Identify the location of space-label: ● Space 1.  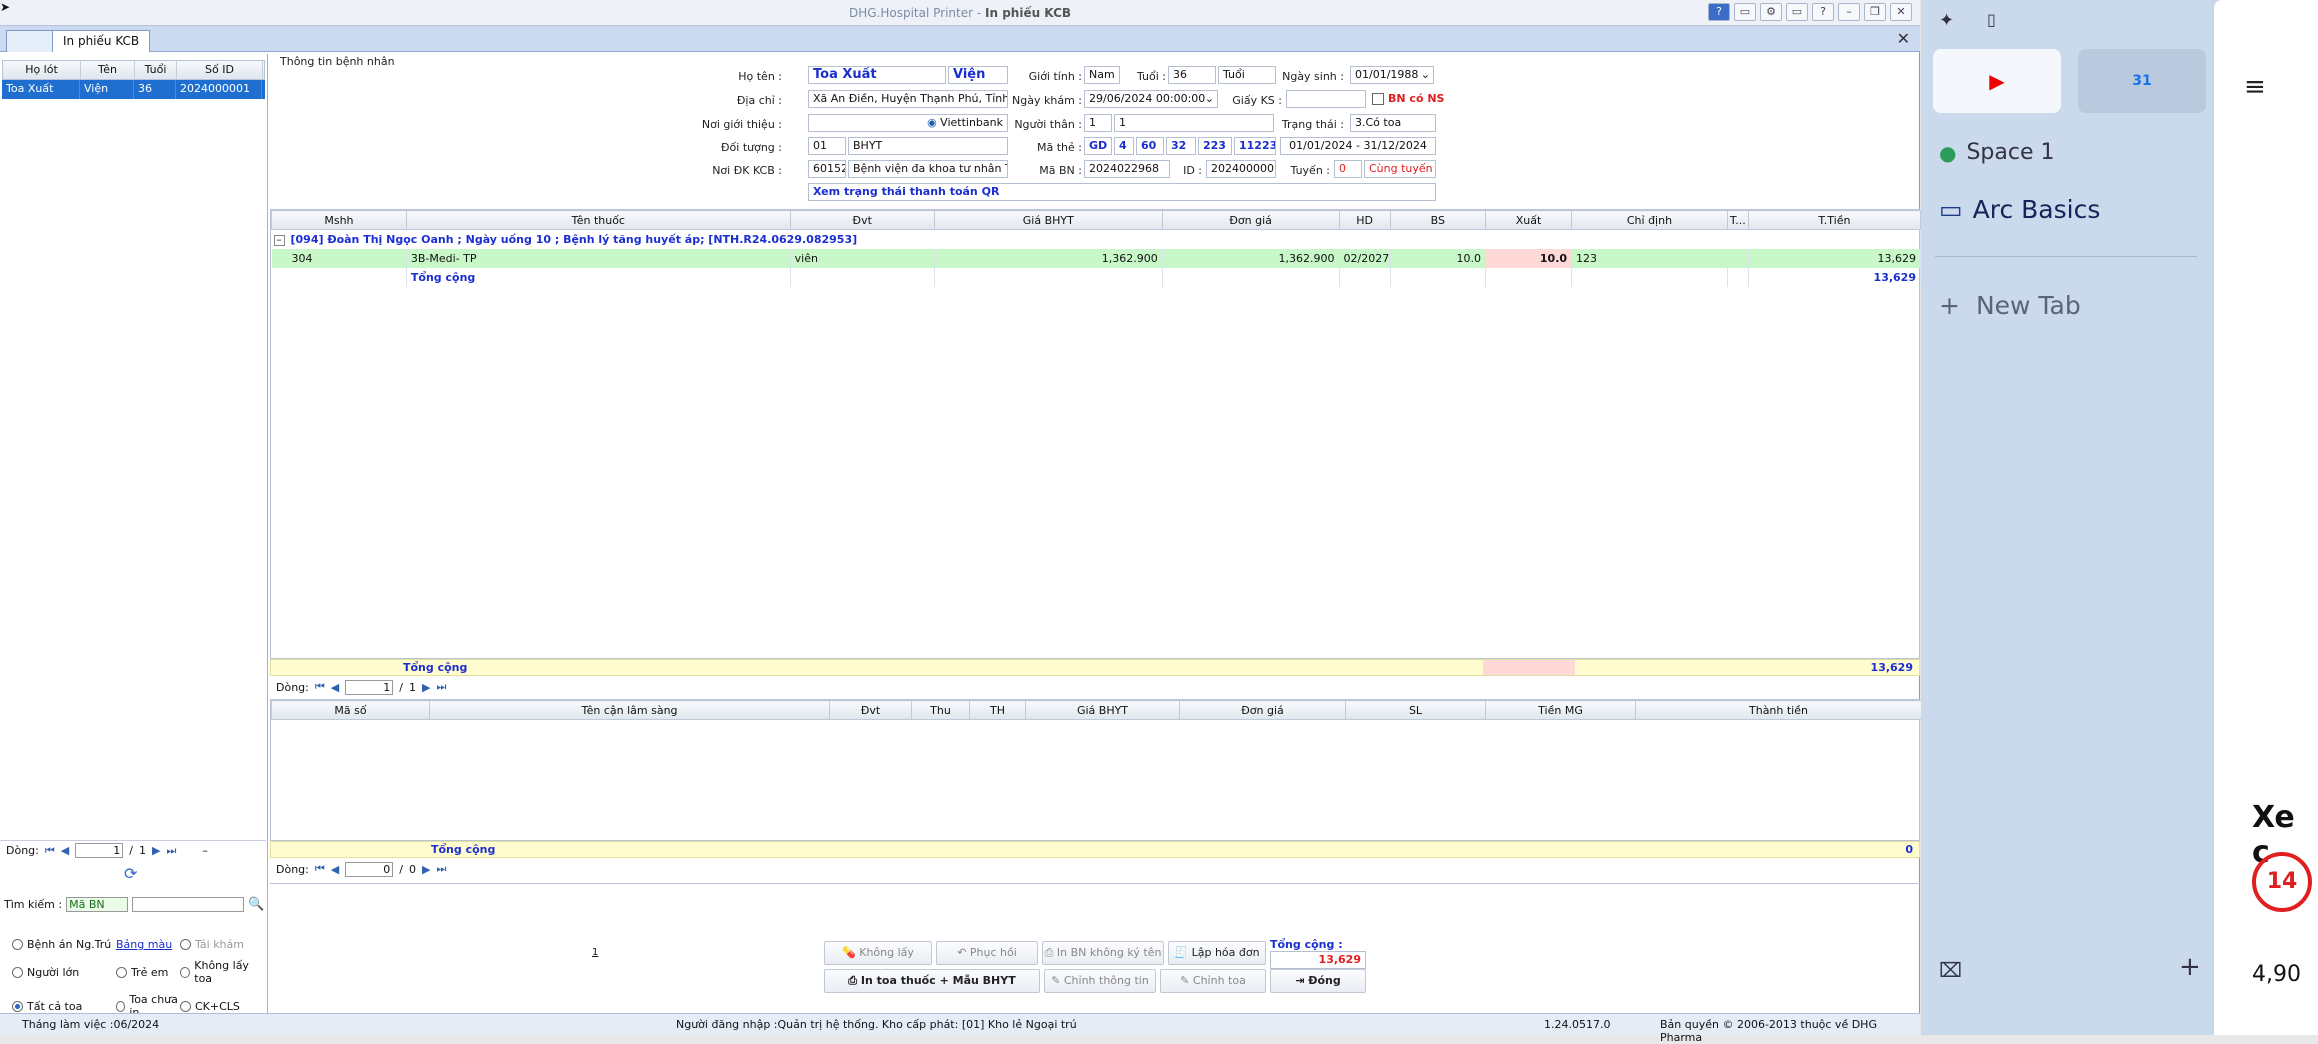
(1997, 152).